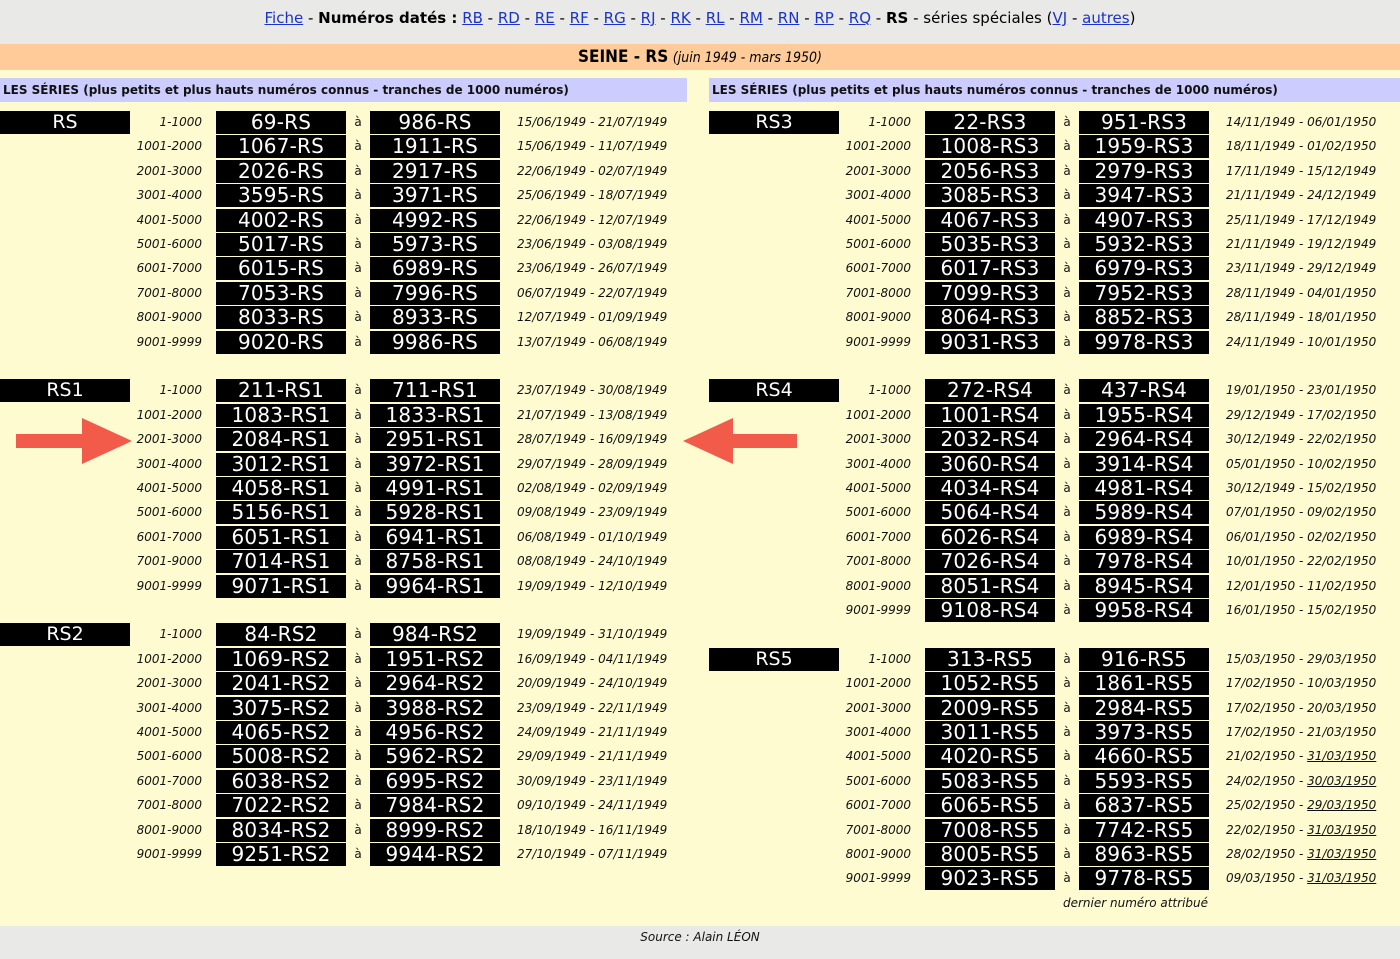 The image size is (1400, 959). What do you see at coordinates (592, 512) in the screenshot?
I see `date-range-text: 09/08/1949 - 23/09/1949` at bounding box center [592, 512].